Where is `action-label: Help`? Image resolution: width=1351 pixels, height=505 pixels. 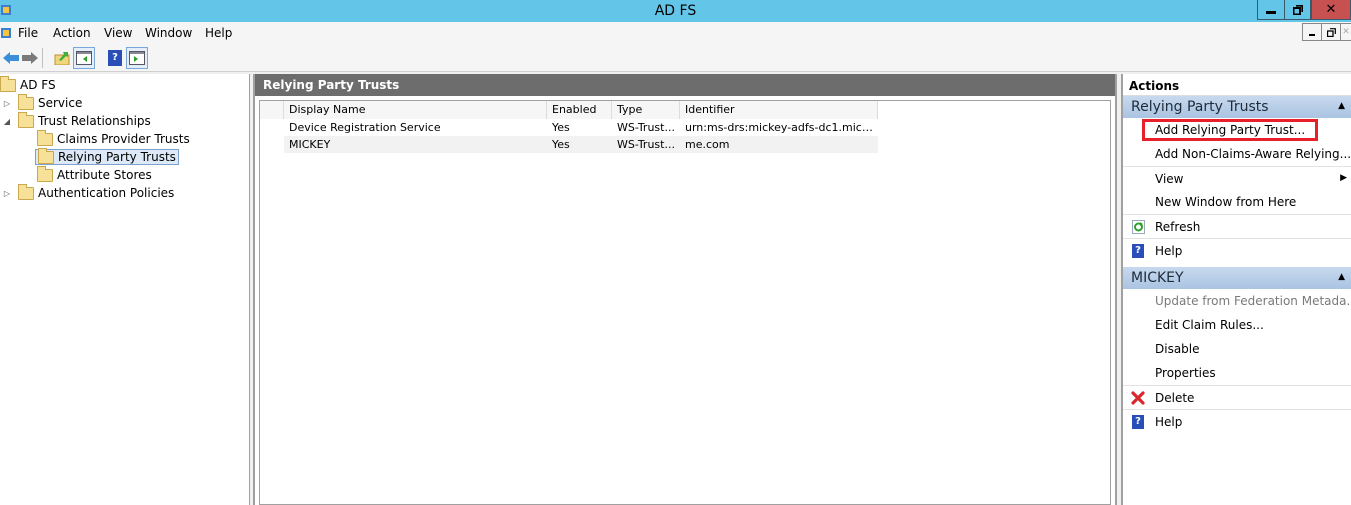 action-label: Help is located at coordinates (1169, 250).